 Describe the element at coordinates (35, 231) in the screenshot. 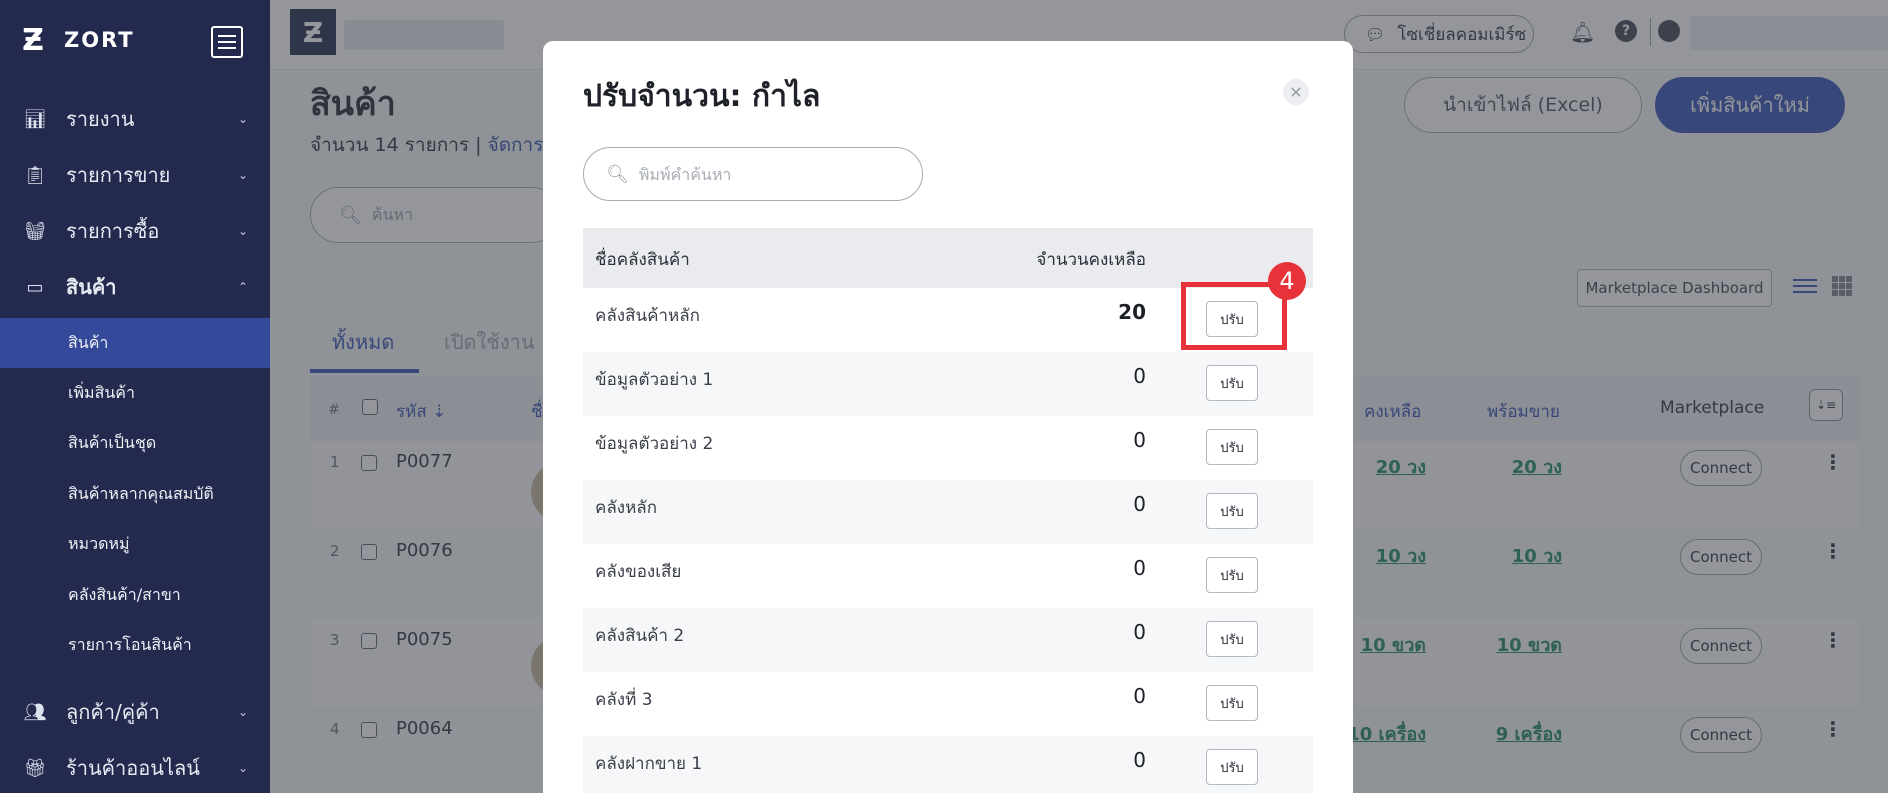

I see `basket-icon: 🧺︎` at that location.